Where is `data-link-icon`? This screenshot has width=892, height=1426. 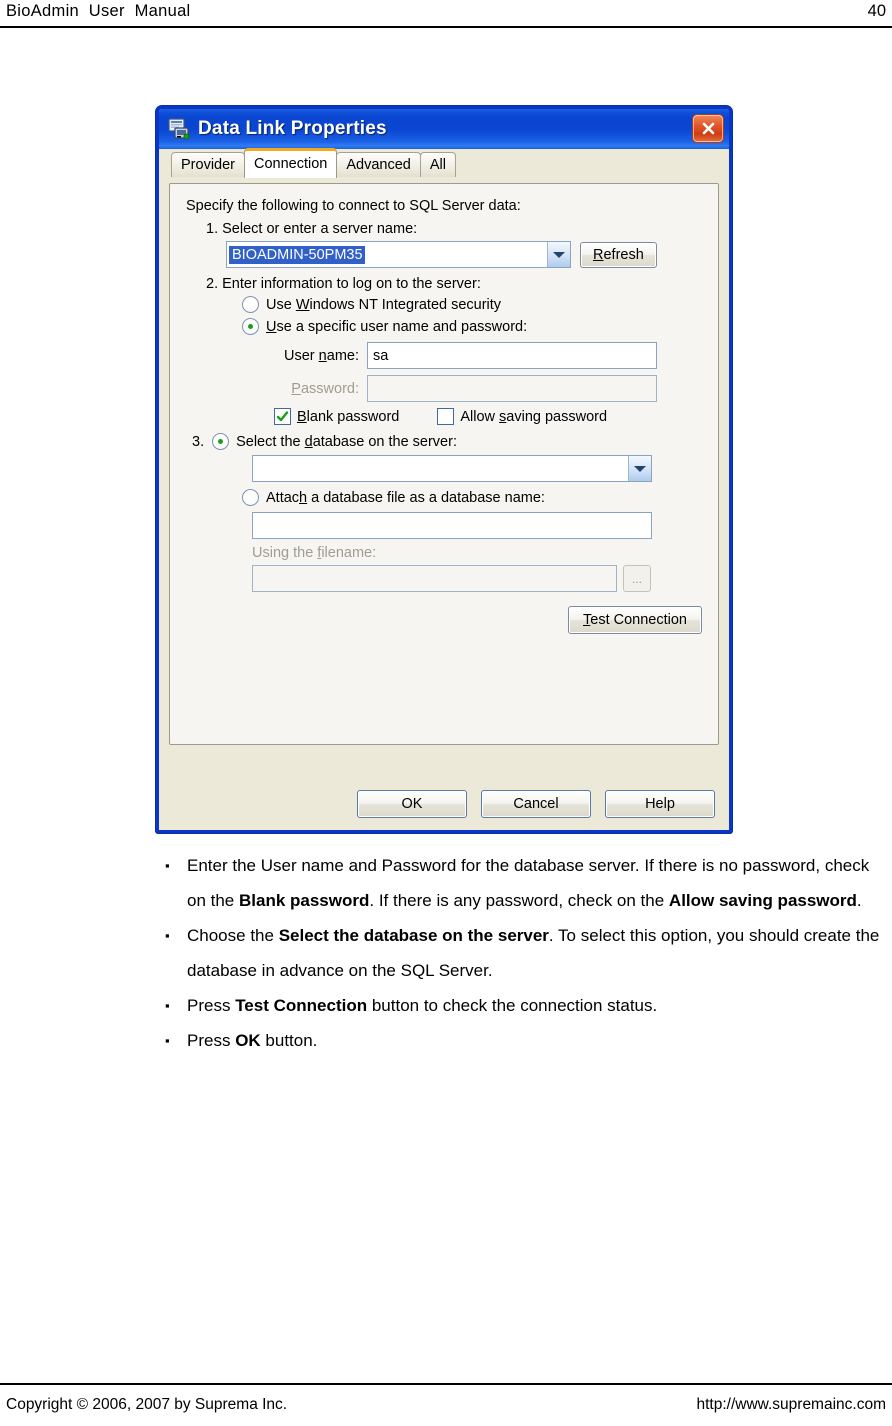 data-link-icon is located at coordinates (179, 129).